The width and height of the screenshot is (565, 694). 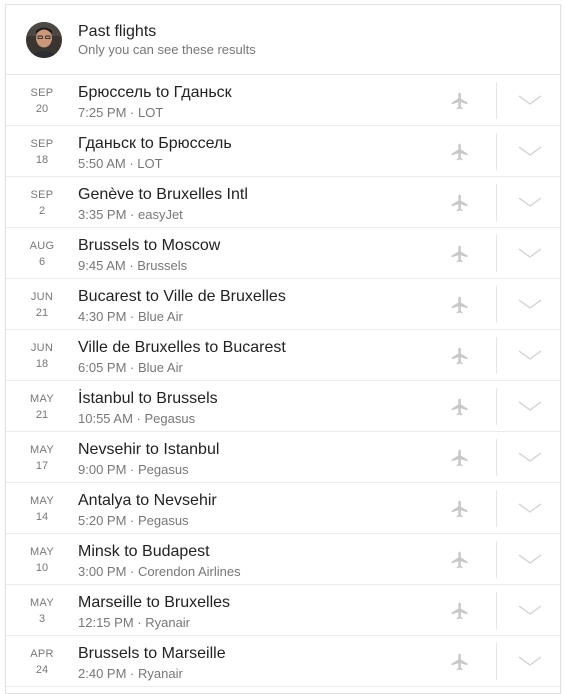 What do you see at coordinates (42, 670) in the screenshot?
I see `flight-day: 24` at bounding box center [42, 670].